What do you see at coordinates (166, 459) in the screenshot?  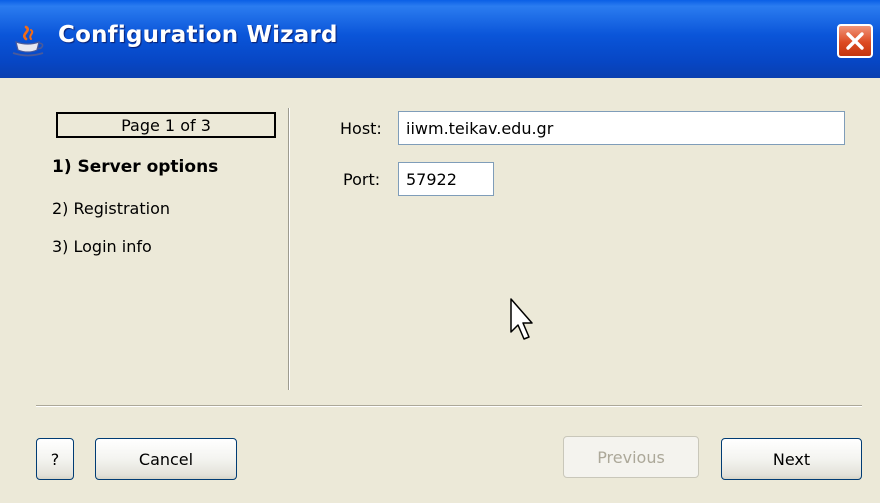 I see `cancel-button: Cancel` at bounding box center [166, 459].